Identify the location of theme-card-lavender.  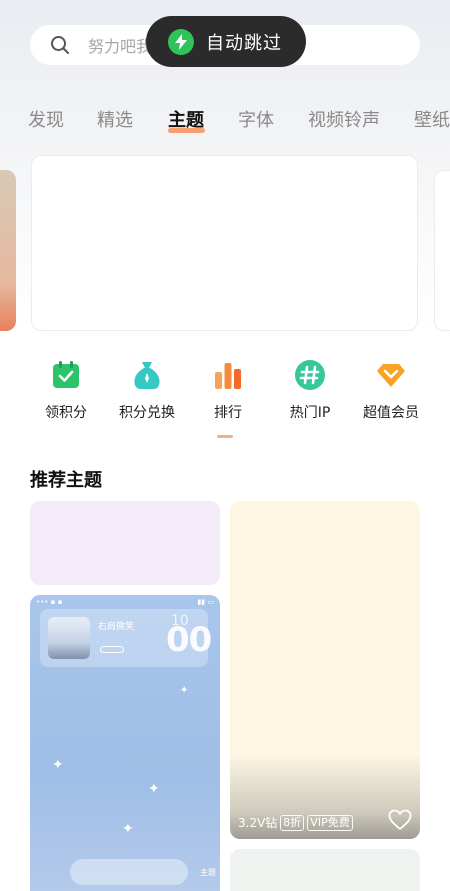
(125, 543).